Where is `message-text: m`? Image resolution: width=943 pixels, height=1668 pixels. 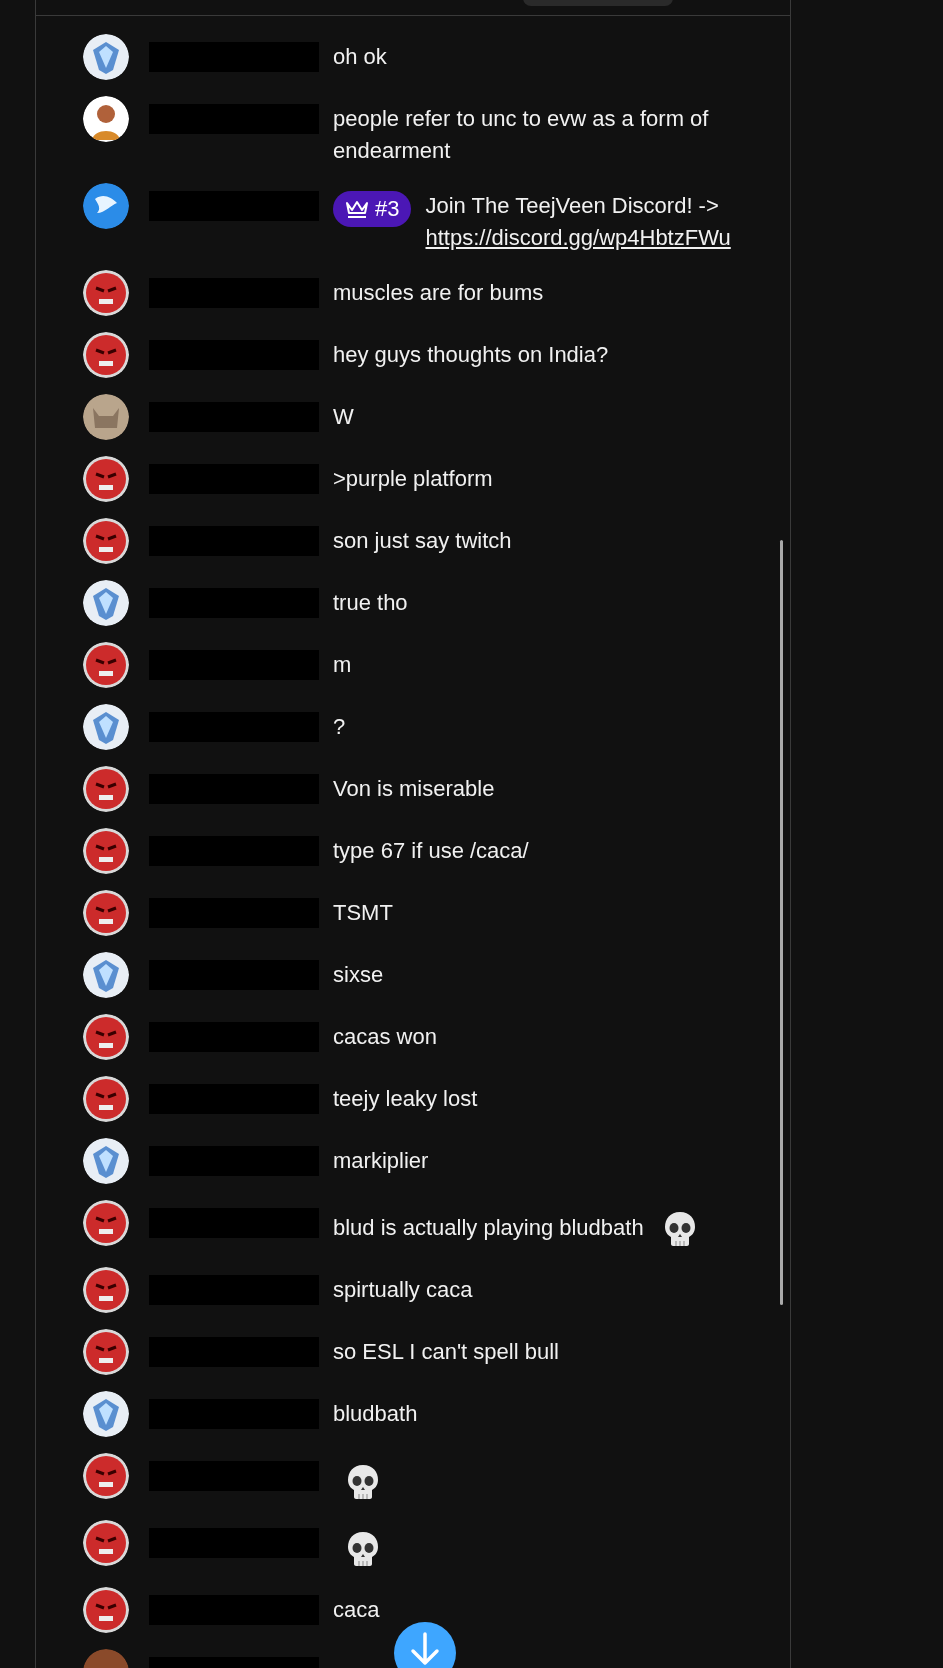 message-text: m is located at coordinates (342, 664).